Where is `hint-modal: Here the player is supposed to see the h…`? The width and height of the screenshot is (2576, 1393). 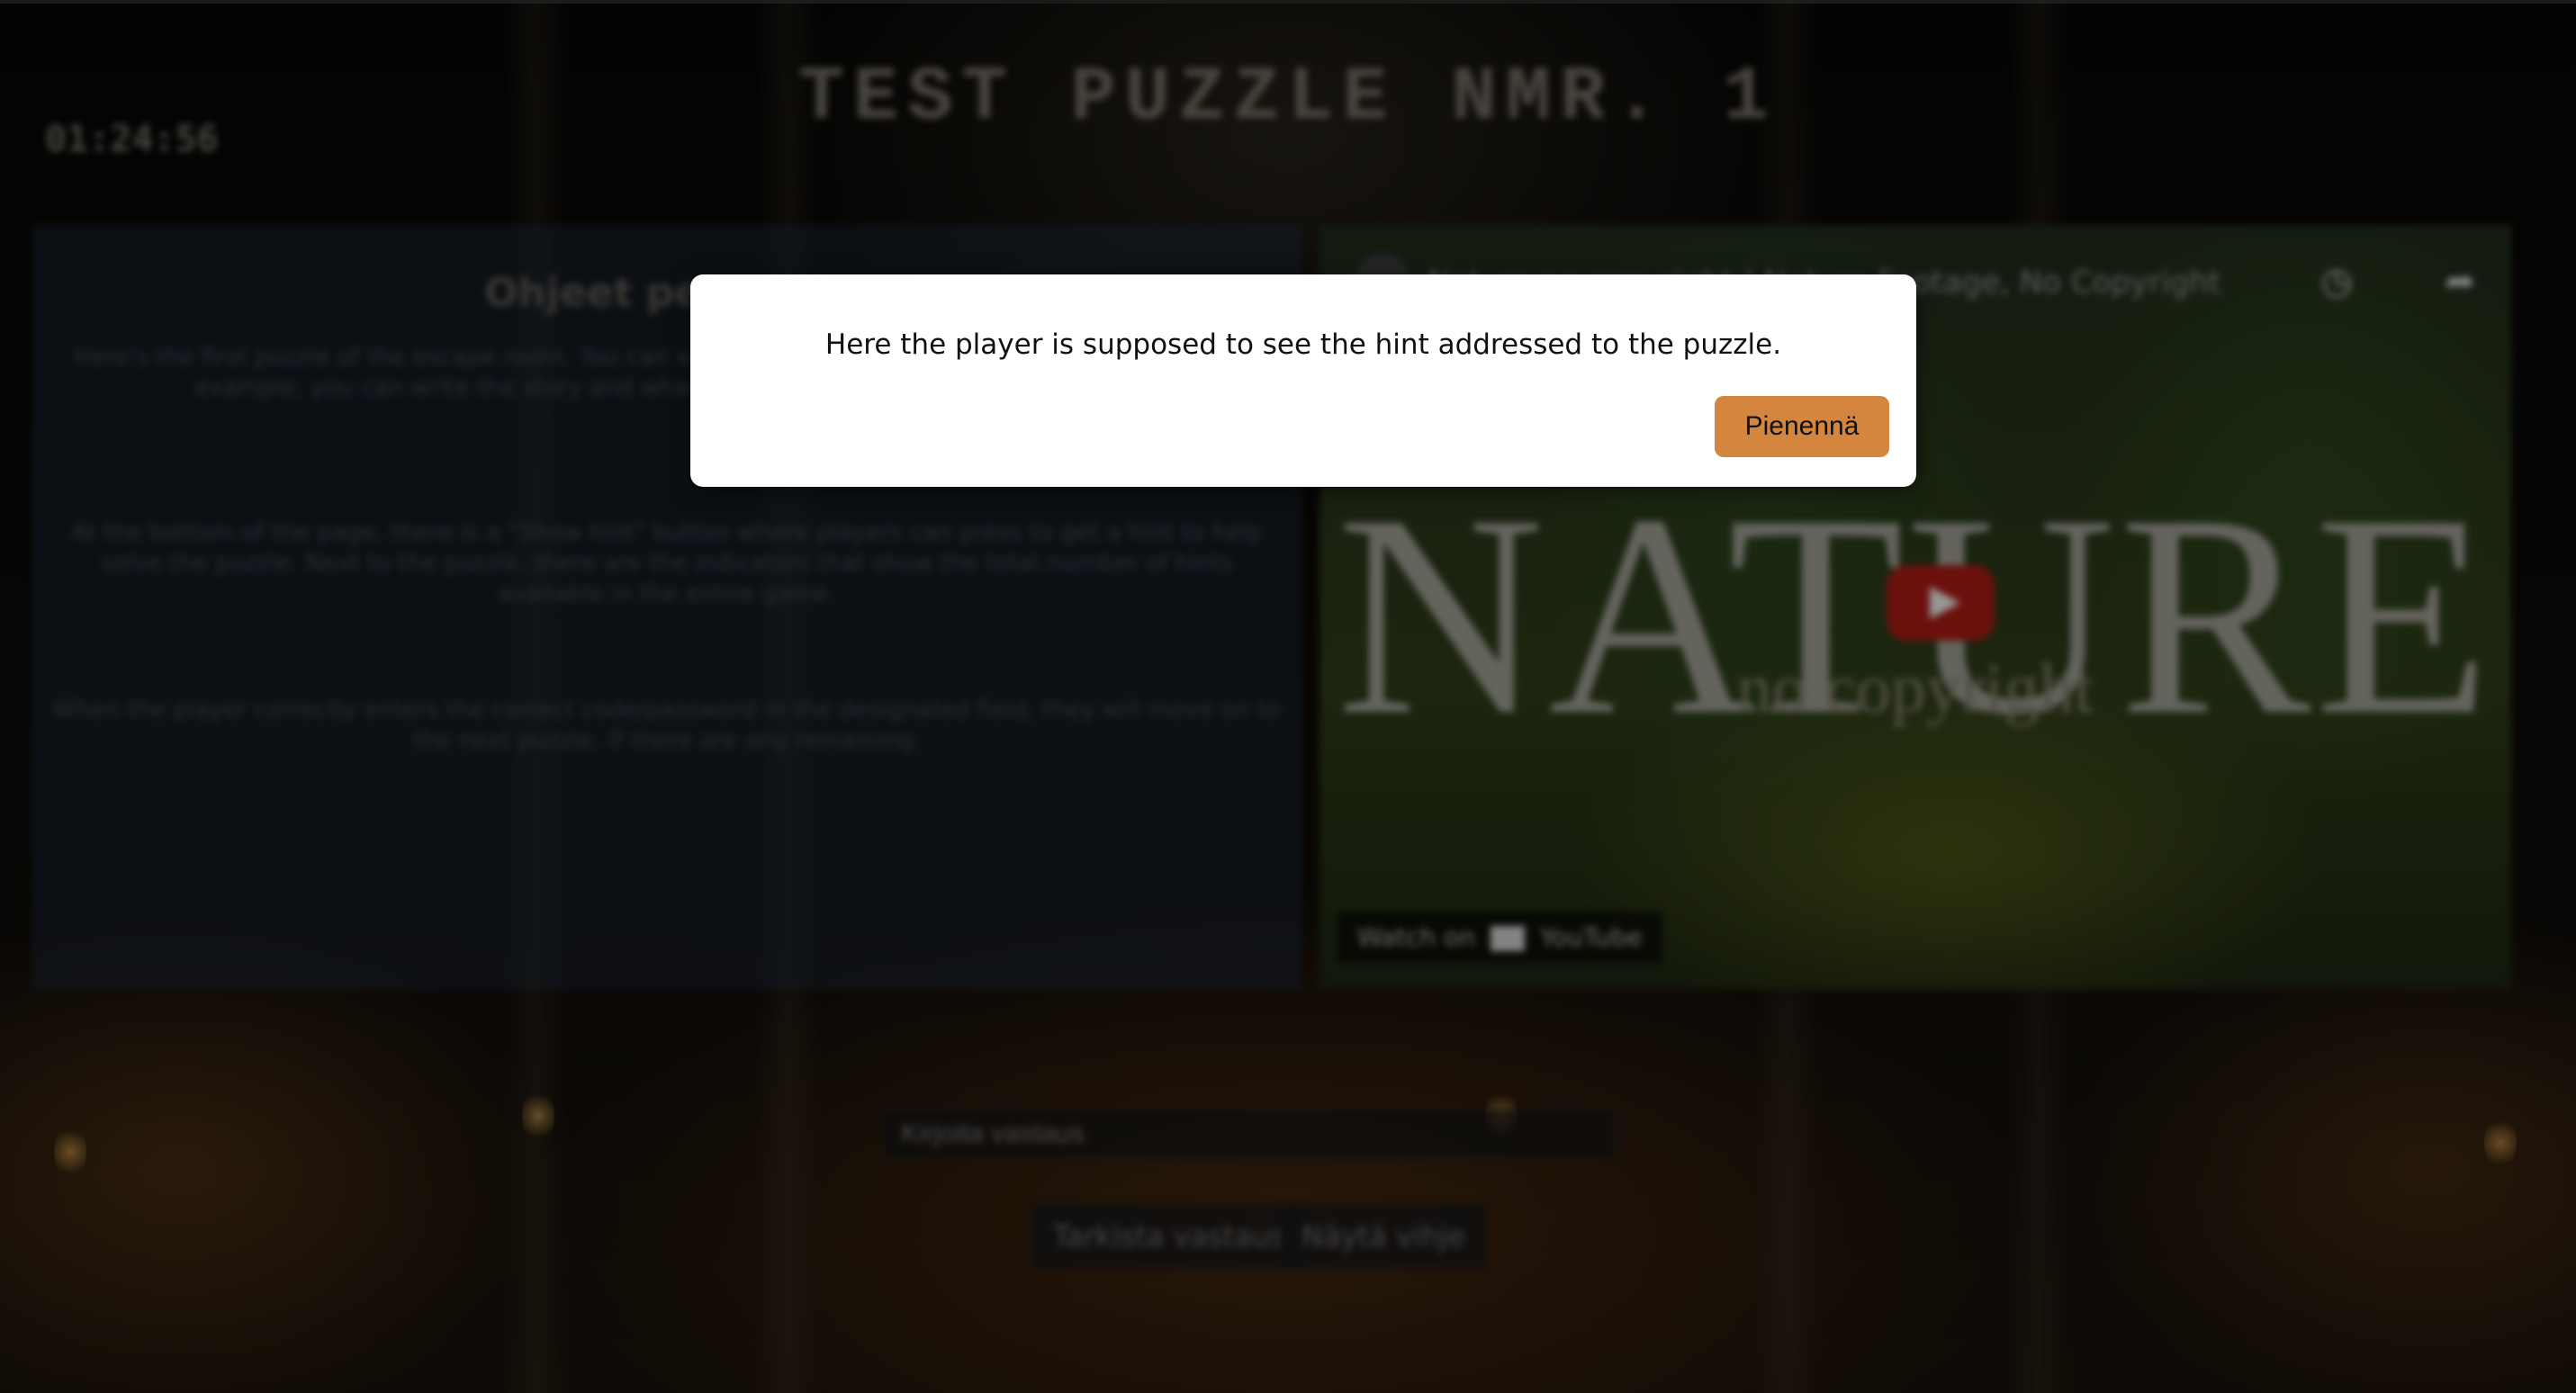
hint-modal: Here the player is supposed to see the h… is located at coordinates (1303, 380).